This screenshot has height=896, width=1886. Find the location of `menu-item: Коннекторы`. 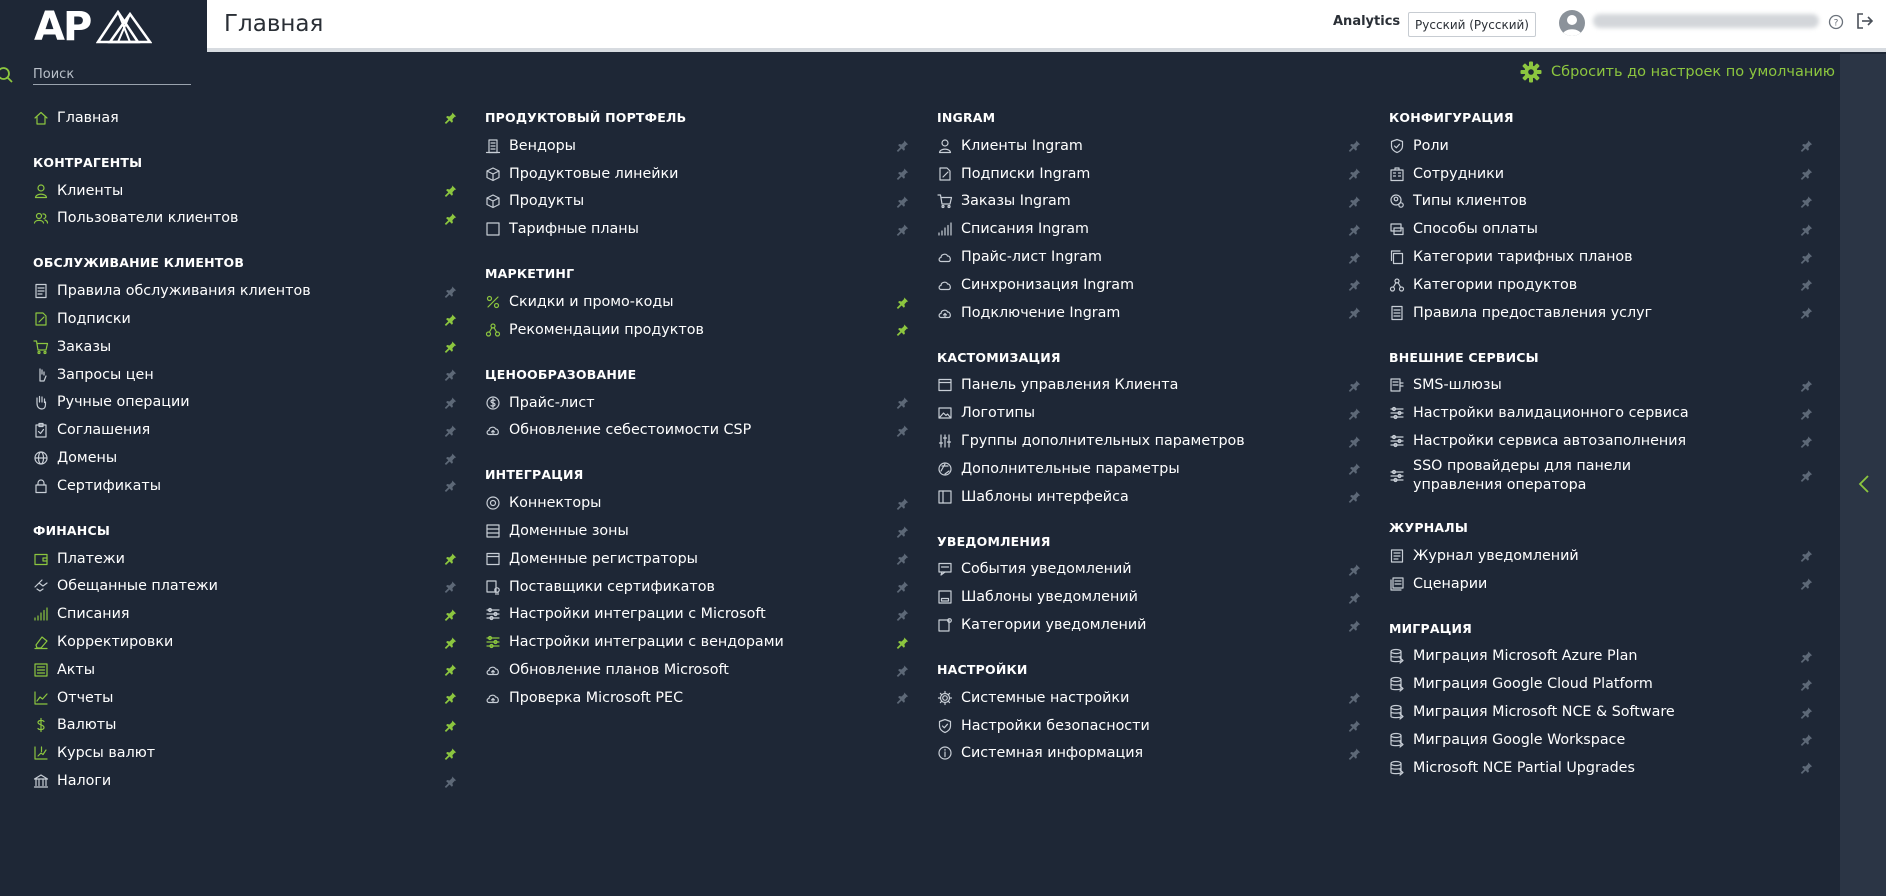

menu-item: Коннекторы is located at coordinates (696, 503).